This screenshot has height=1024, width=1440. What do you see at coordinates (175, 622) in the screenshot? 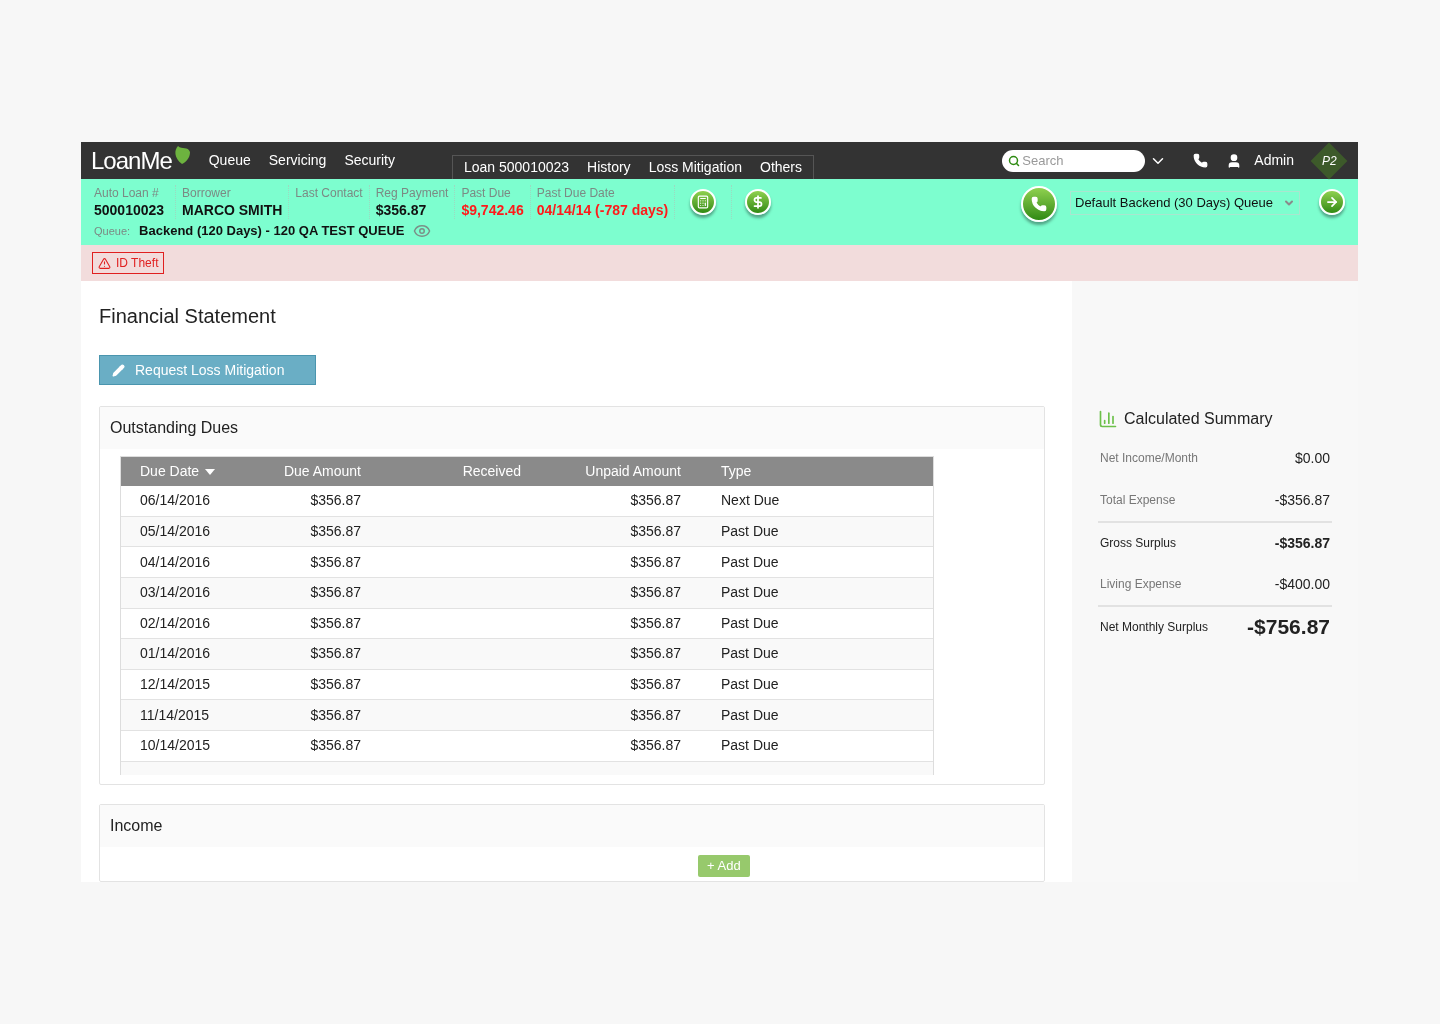
I see `table-cell: 02/14/2016` at bounding box center [175, 622].